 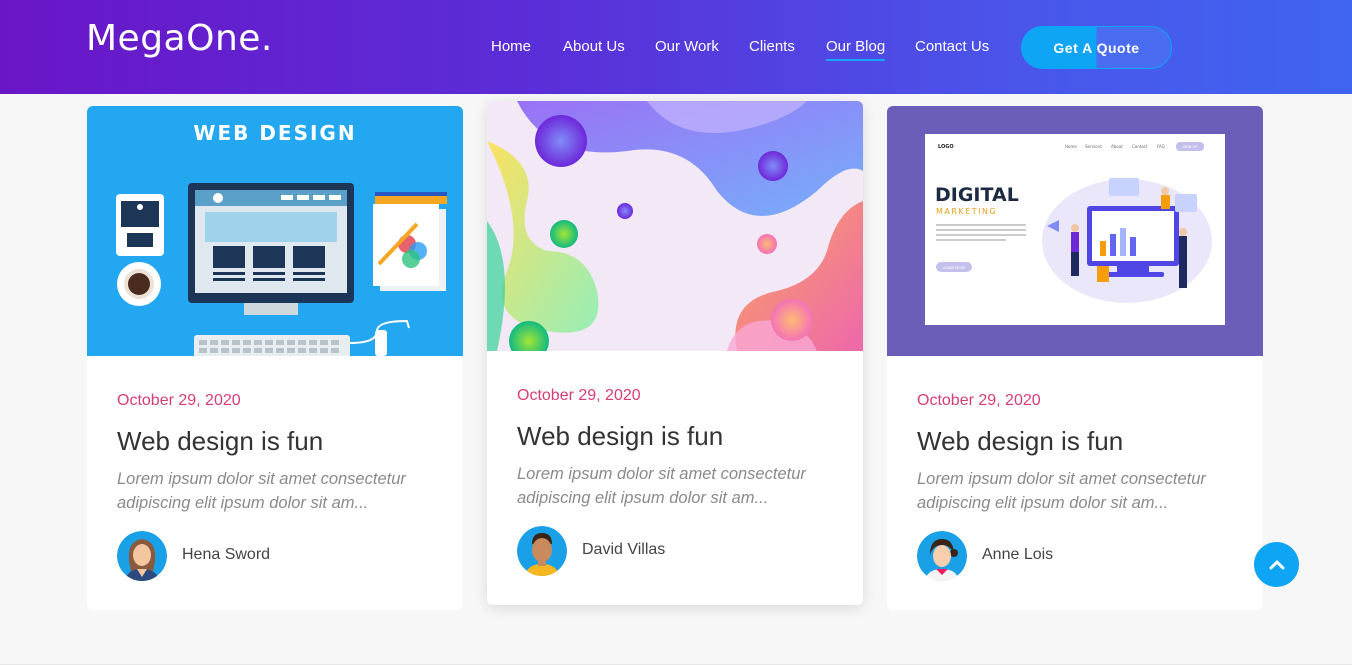 I want to click on post-image, so click(x=675, y=226).